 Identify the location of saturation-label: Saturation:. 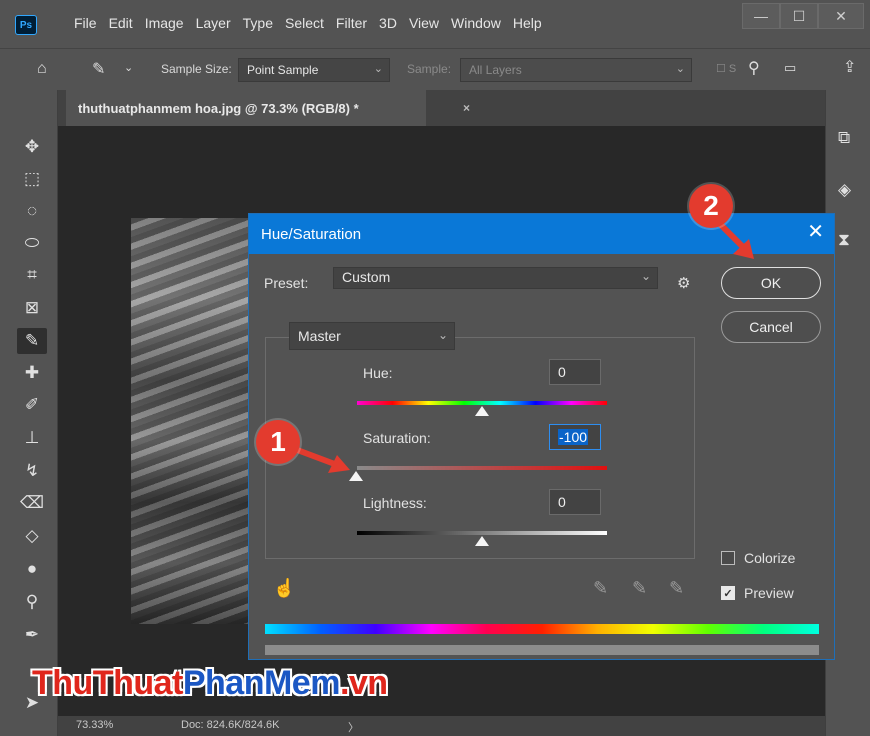
(397, 438).